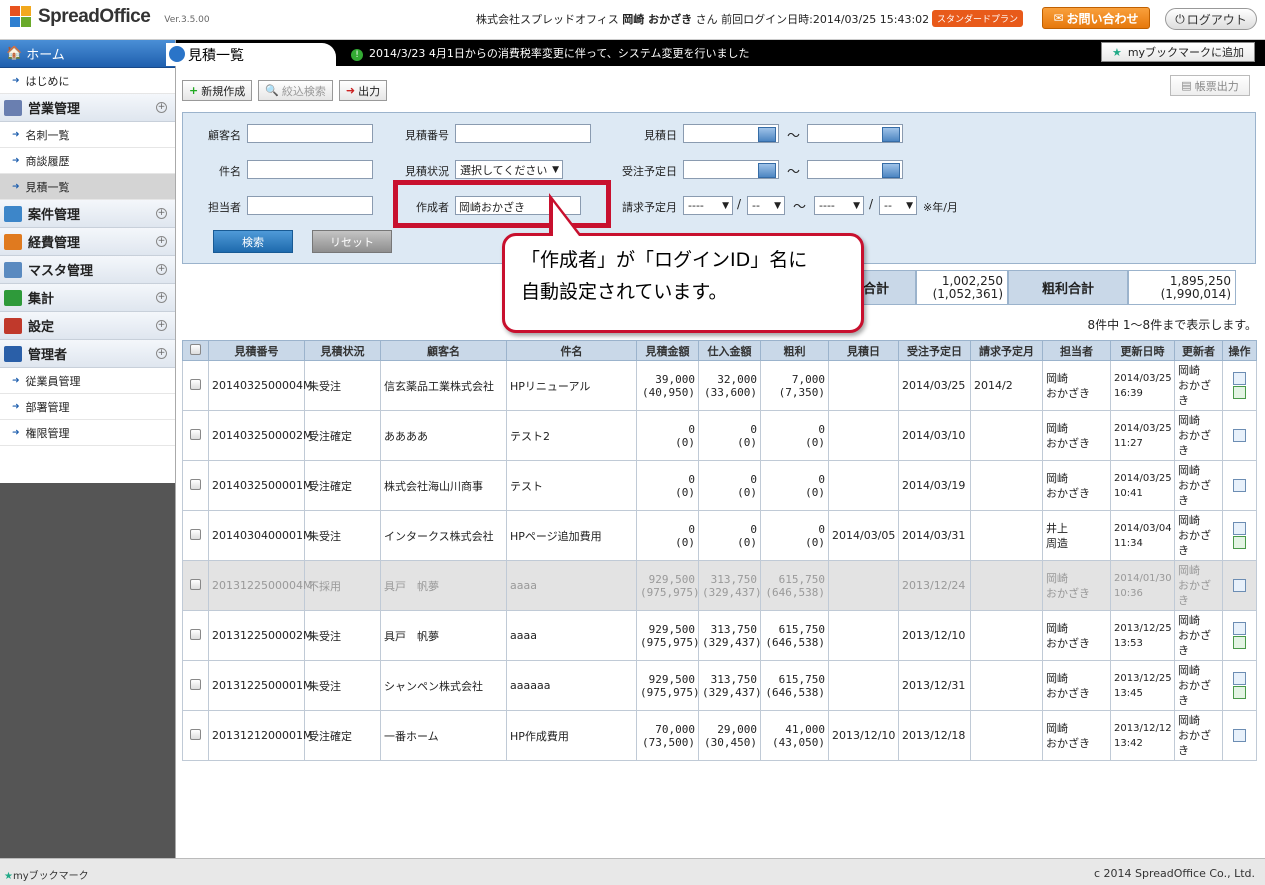 The height and width of the screenshot is (885, 1265). Describe the element at coordinates (87, 81) in the screenshot. I see `sidebar-item: ➜ はじめに` at that location.